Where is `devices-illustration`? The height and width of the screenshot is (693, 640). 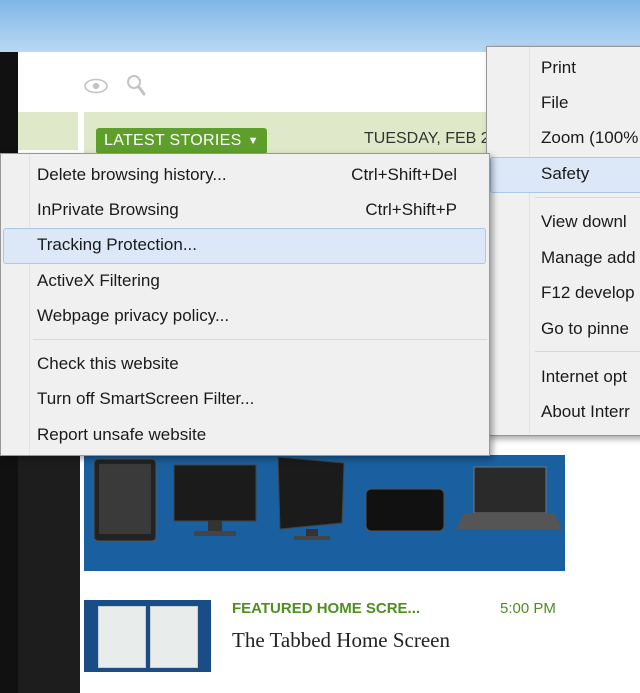
devices-illustration is located at coordinates (327, 499).